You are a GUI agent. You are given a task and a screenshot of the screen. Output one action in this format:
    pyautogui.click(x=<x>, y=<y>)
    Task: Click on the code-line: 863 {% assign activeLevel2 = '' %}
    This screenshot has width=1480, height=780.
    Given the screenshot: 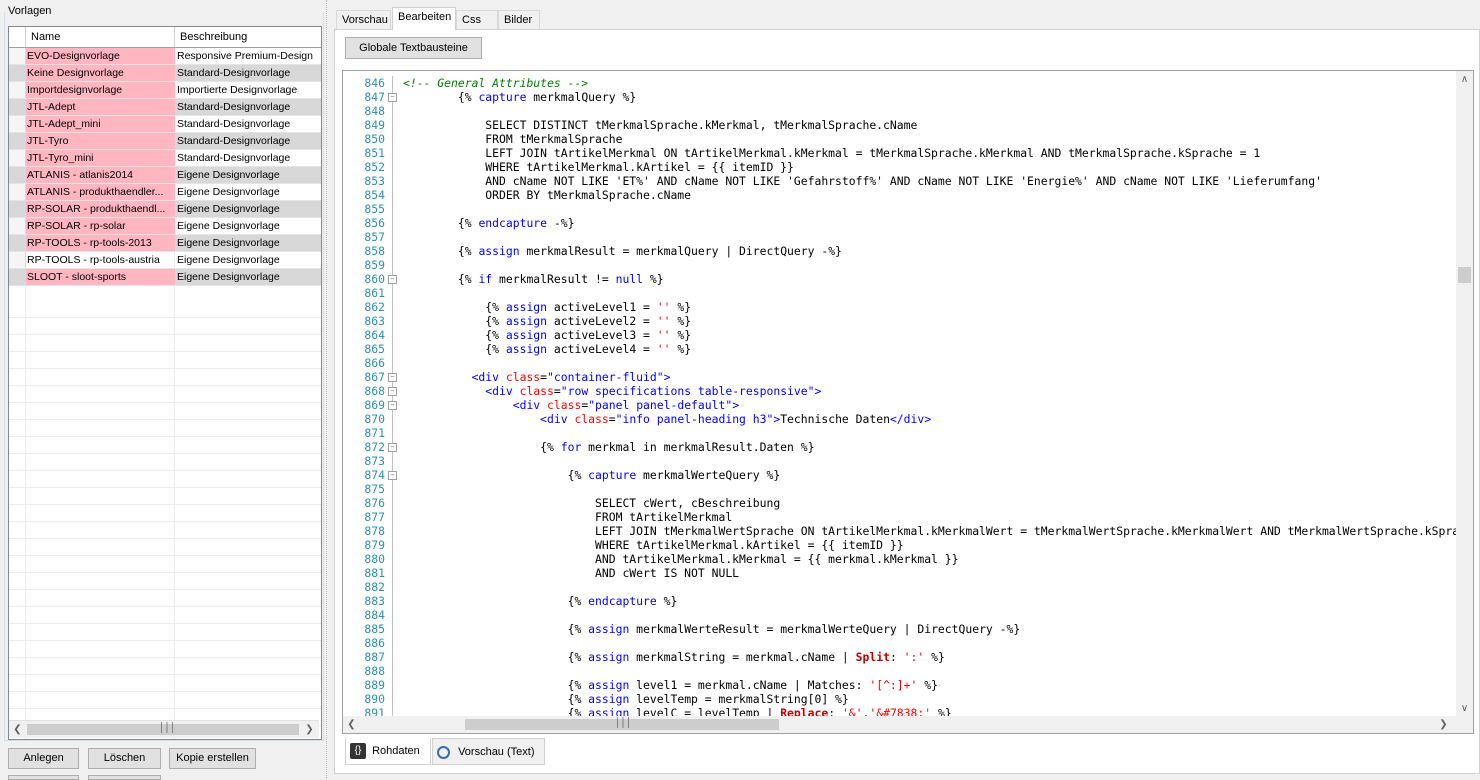 What is the action you would take?
    pyautogui.click(x=899, y=321)
    